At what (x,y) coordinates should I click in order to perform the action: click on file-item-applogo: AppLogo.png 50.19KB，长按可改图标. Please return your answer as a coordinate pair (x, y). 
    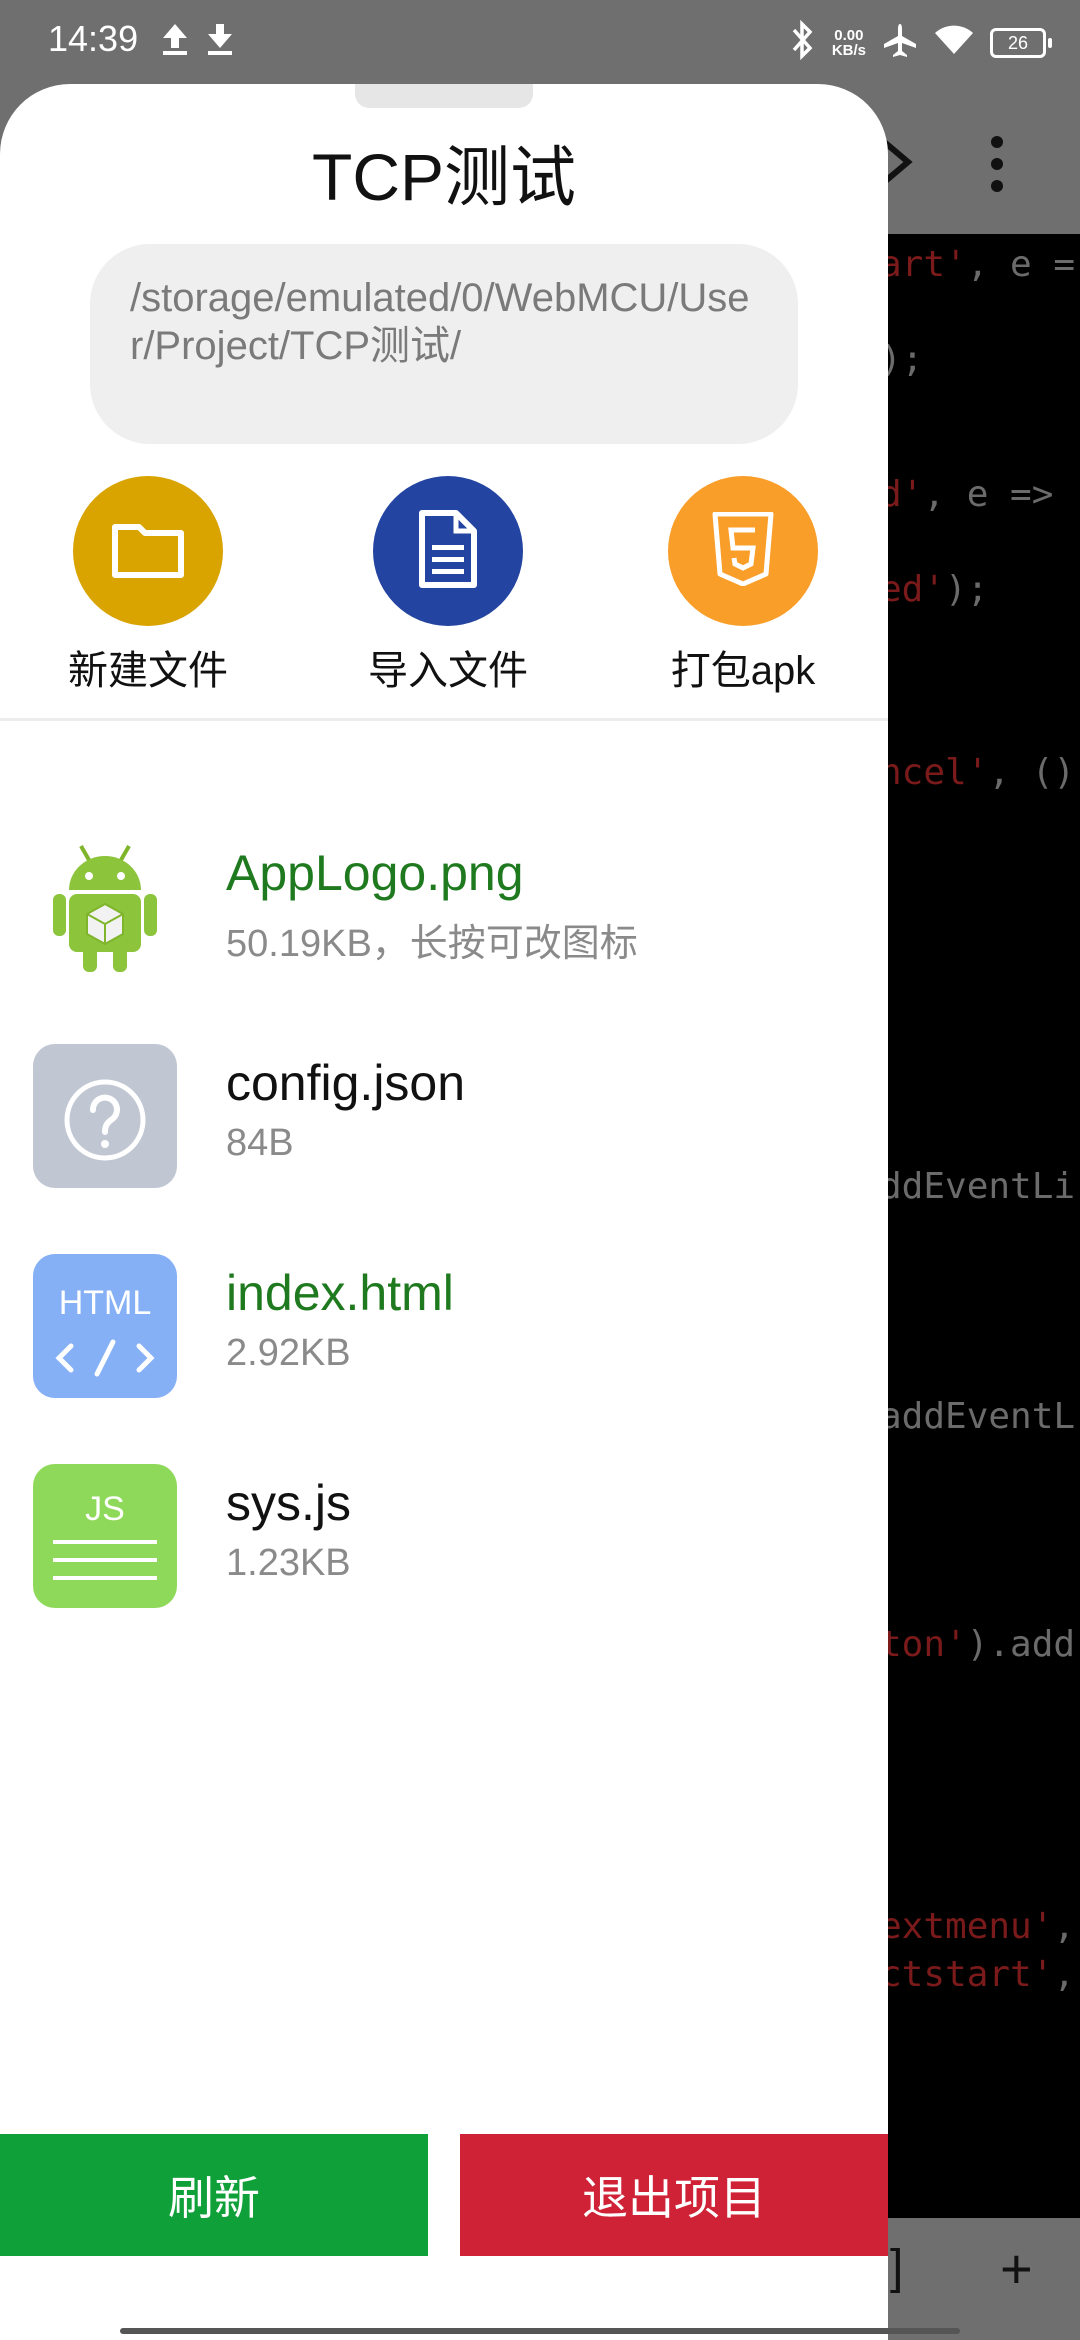
    Looking at the image, I should click on (444, 899).